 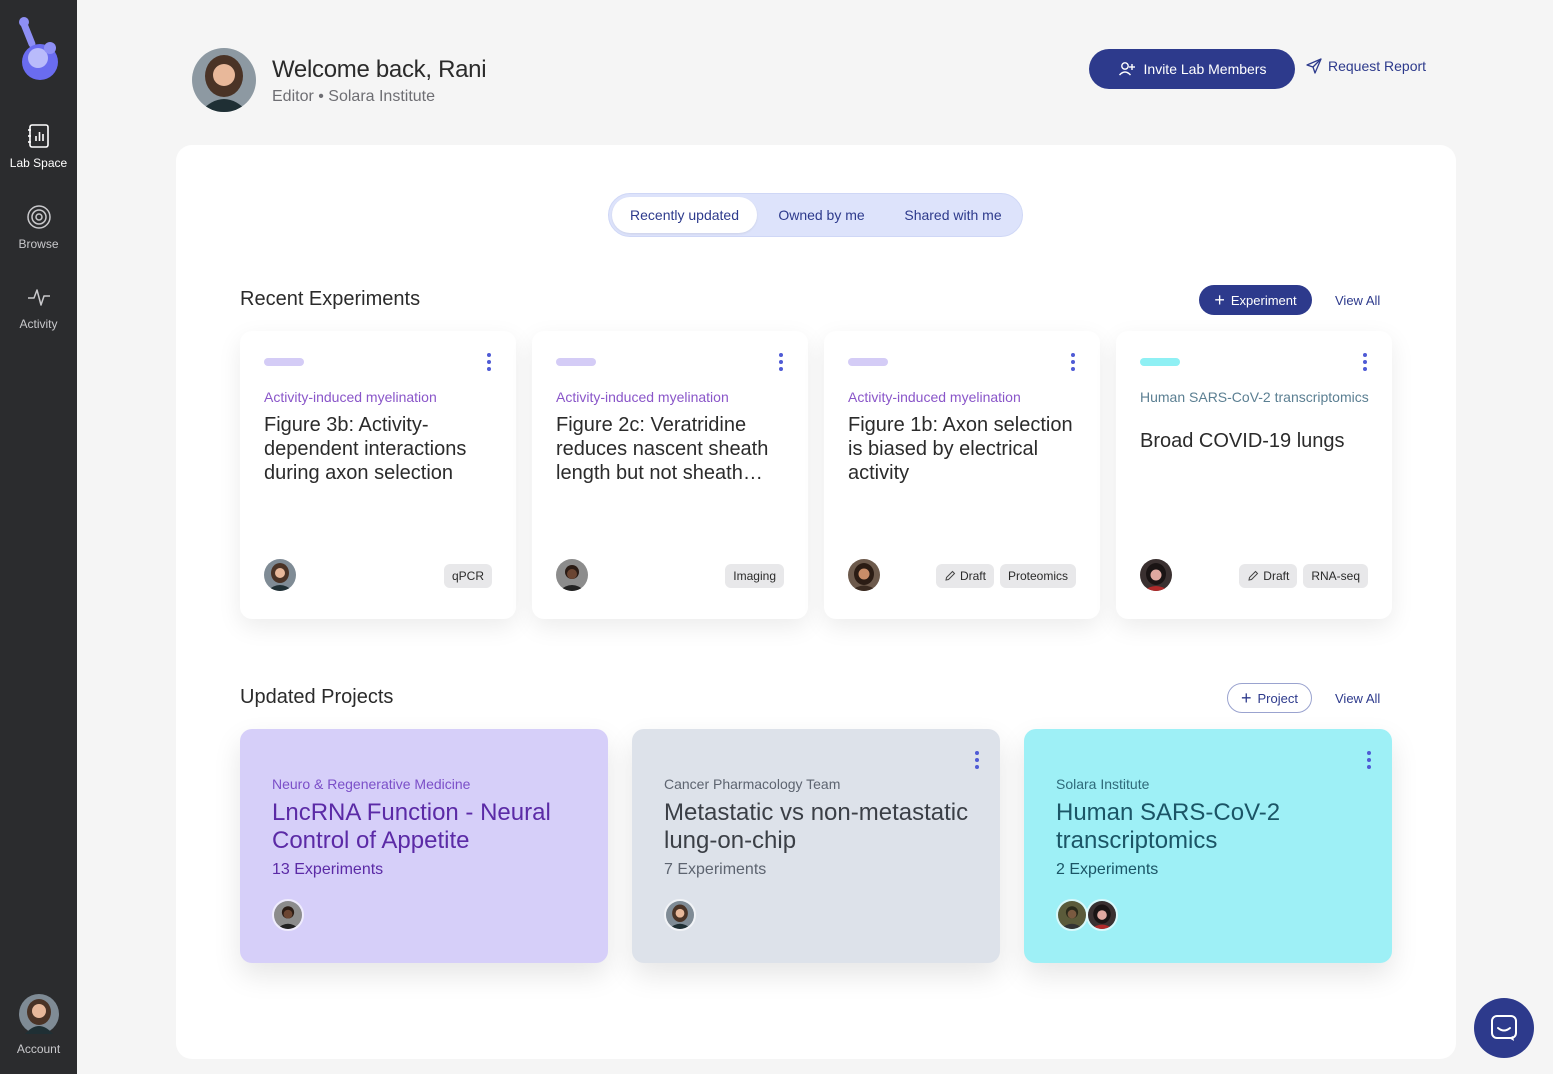 I want to click on recent-experiments-heading: Recent Experiments, so click(x=330, y=299).